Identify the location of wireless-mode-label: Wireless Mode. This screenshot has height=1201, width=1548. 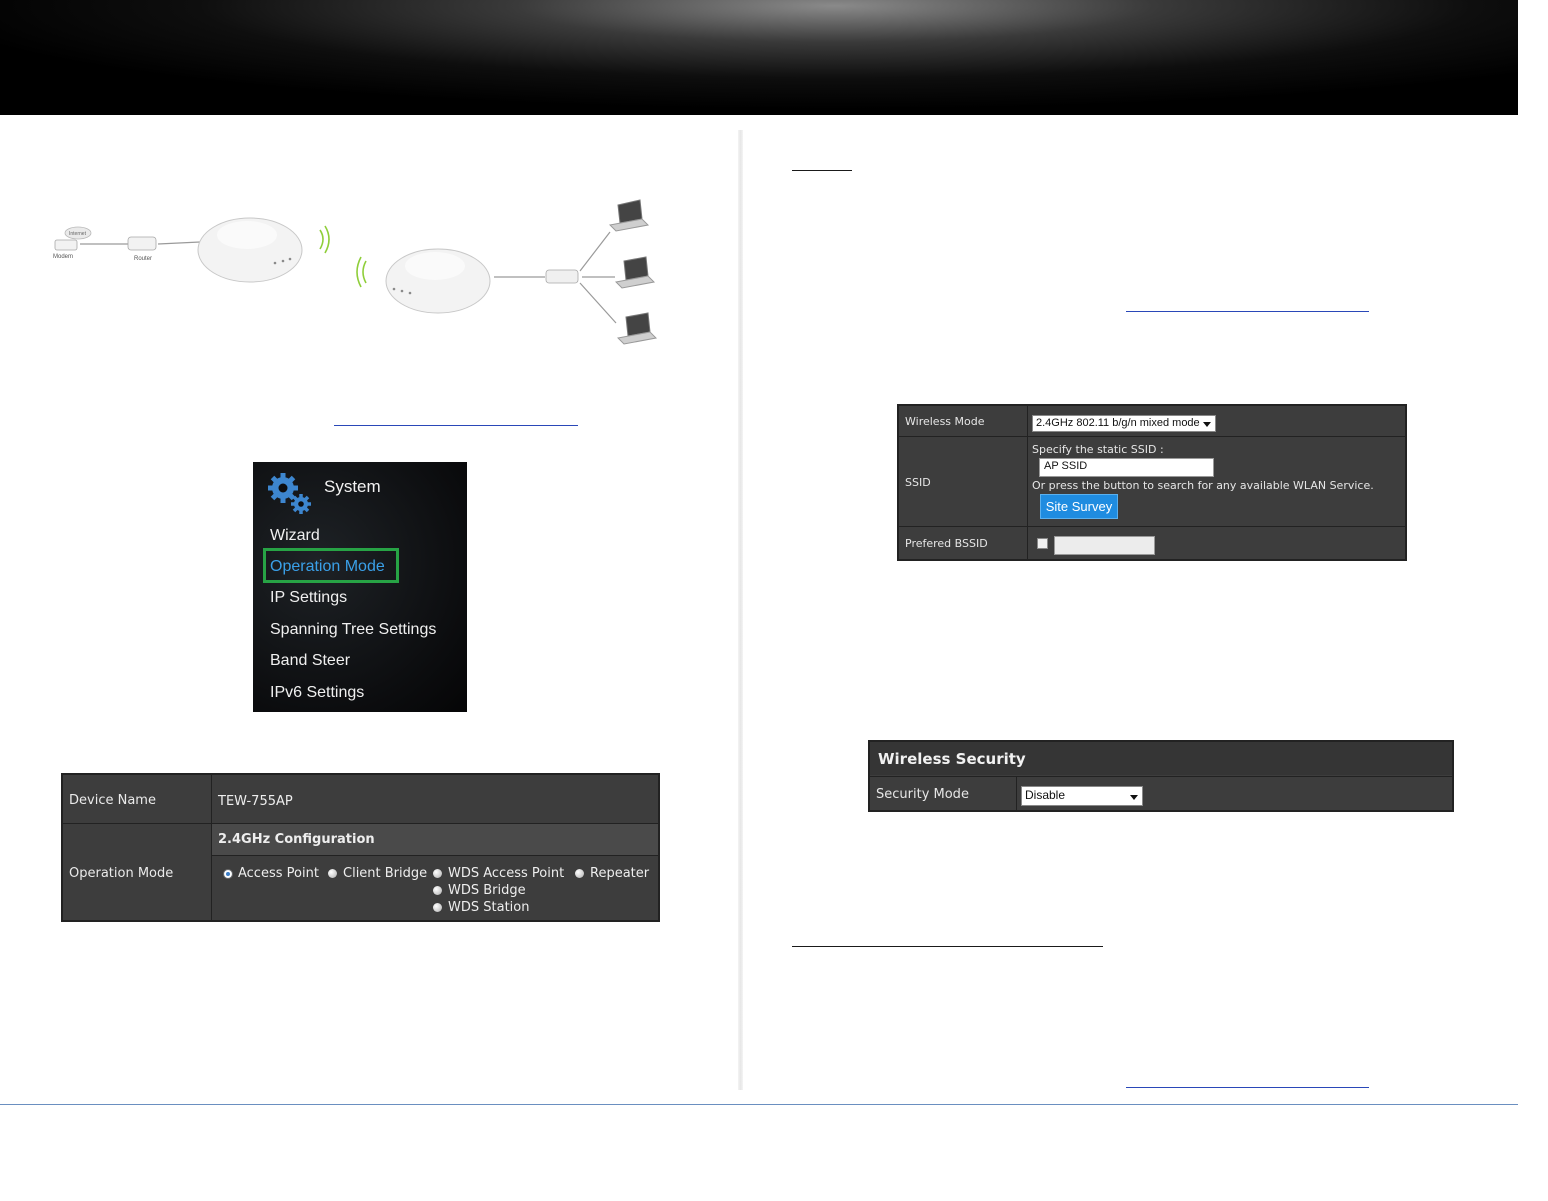
(945, 421).